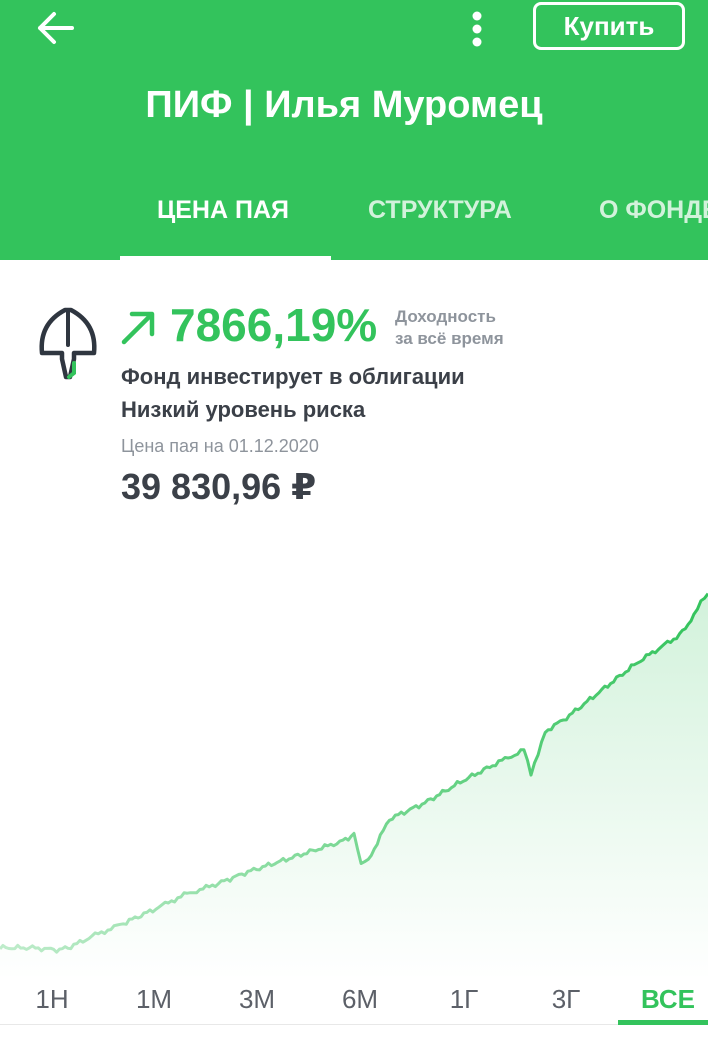 This screenshot has width=708, height=1052. I want to click on page-title: ПИФ | Илья Муромец, so click(344, 105).